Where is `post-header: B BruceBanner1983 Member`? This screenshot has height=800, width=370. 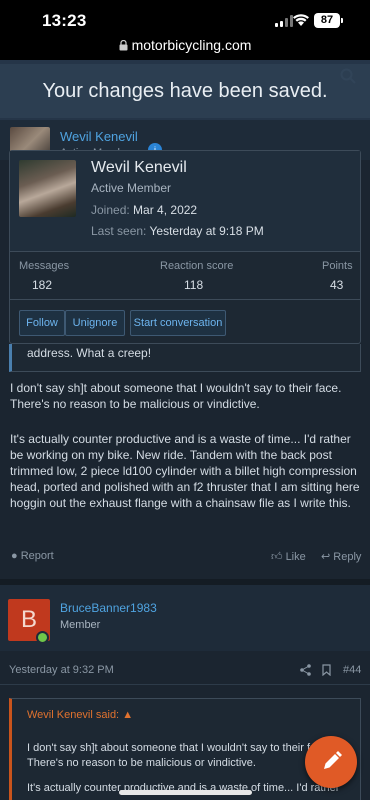 post-header: B BruceBanner1983 Member is located at coordinates (185, 618).